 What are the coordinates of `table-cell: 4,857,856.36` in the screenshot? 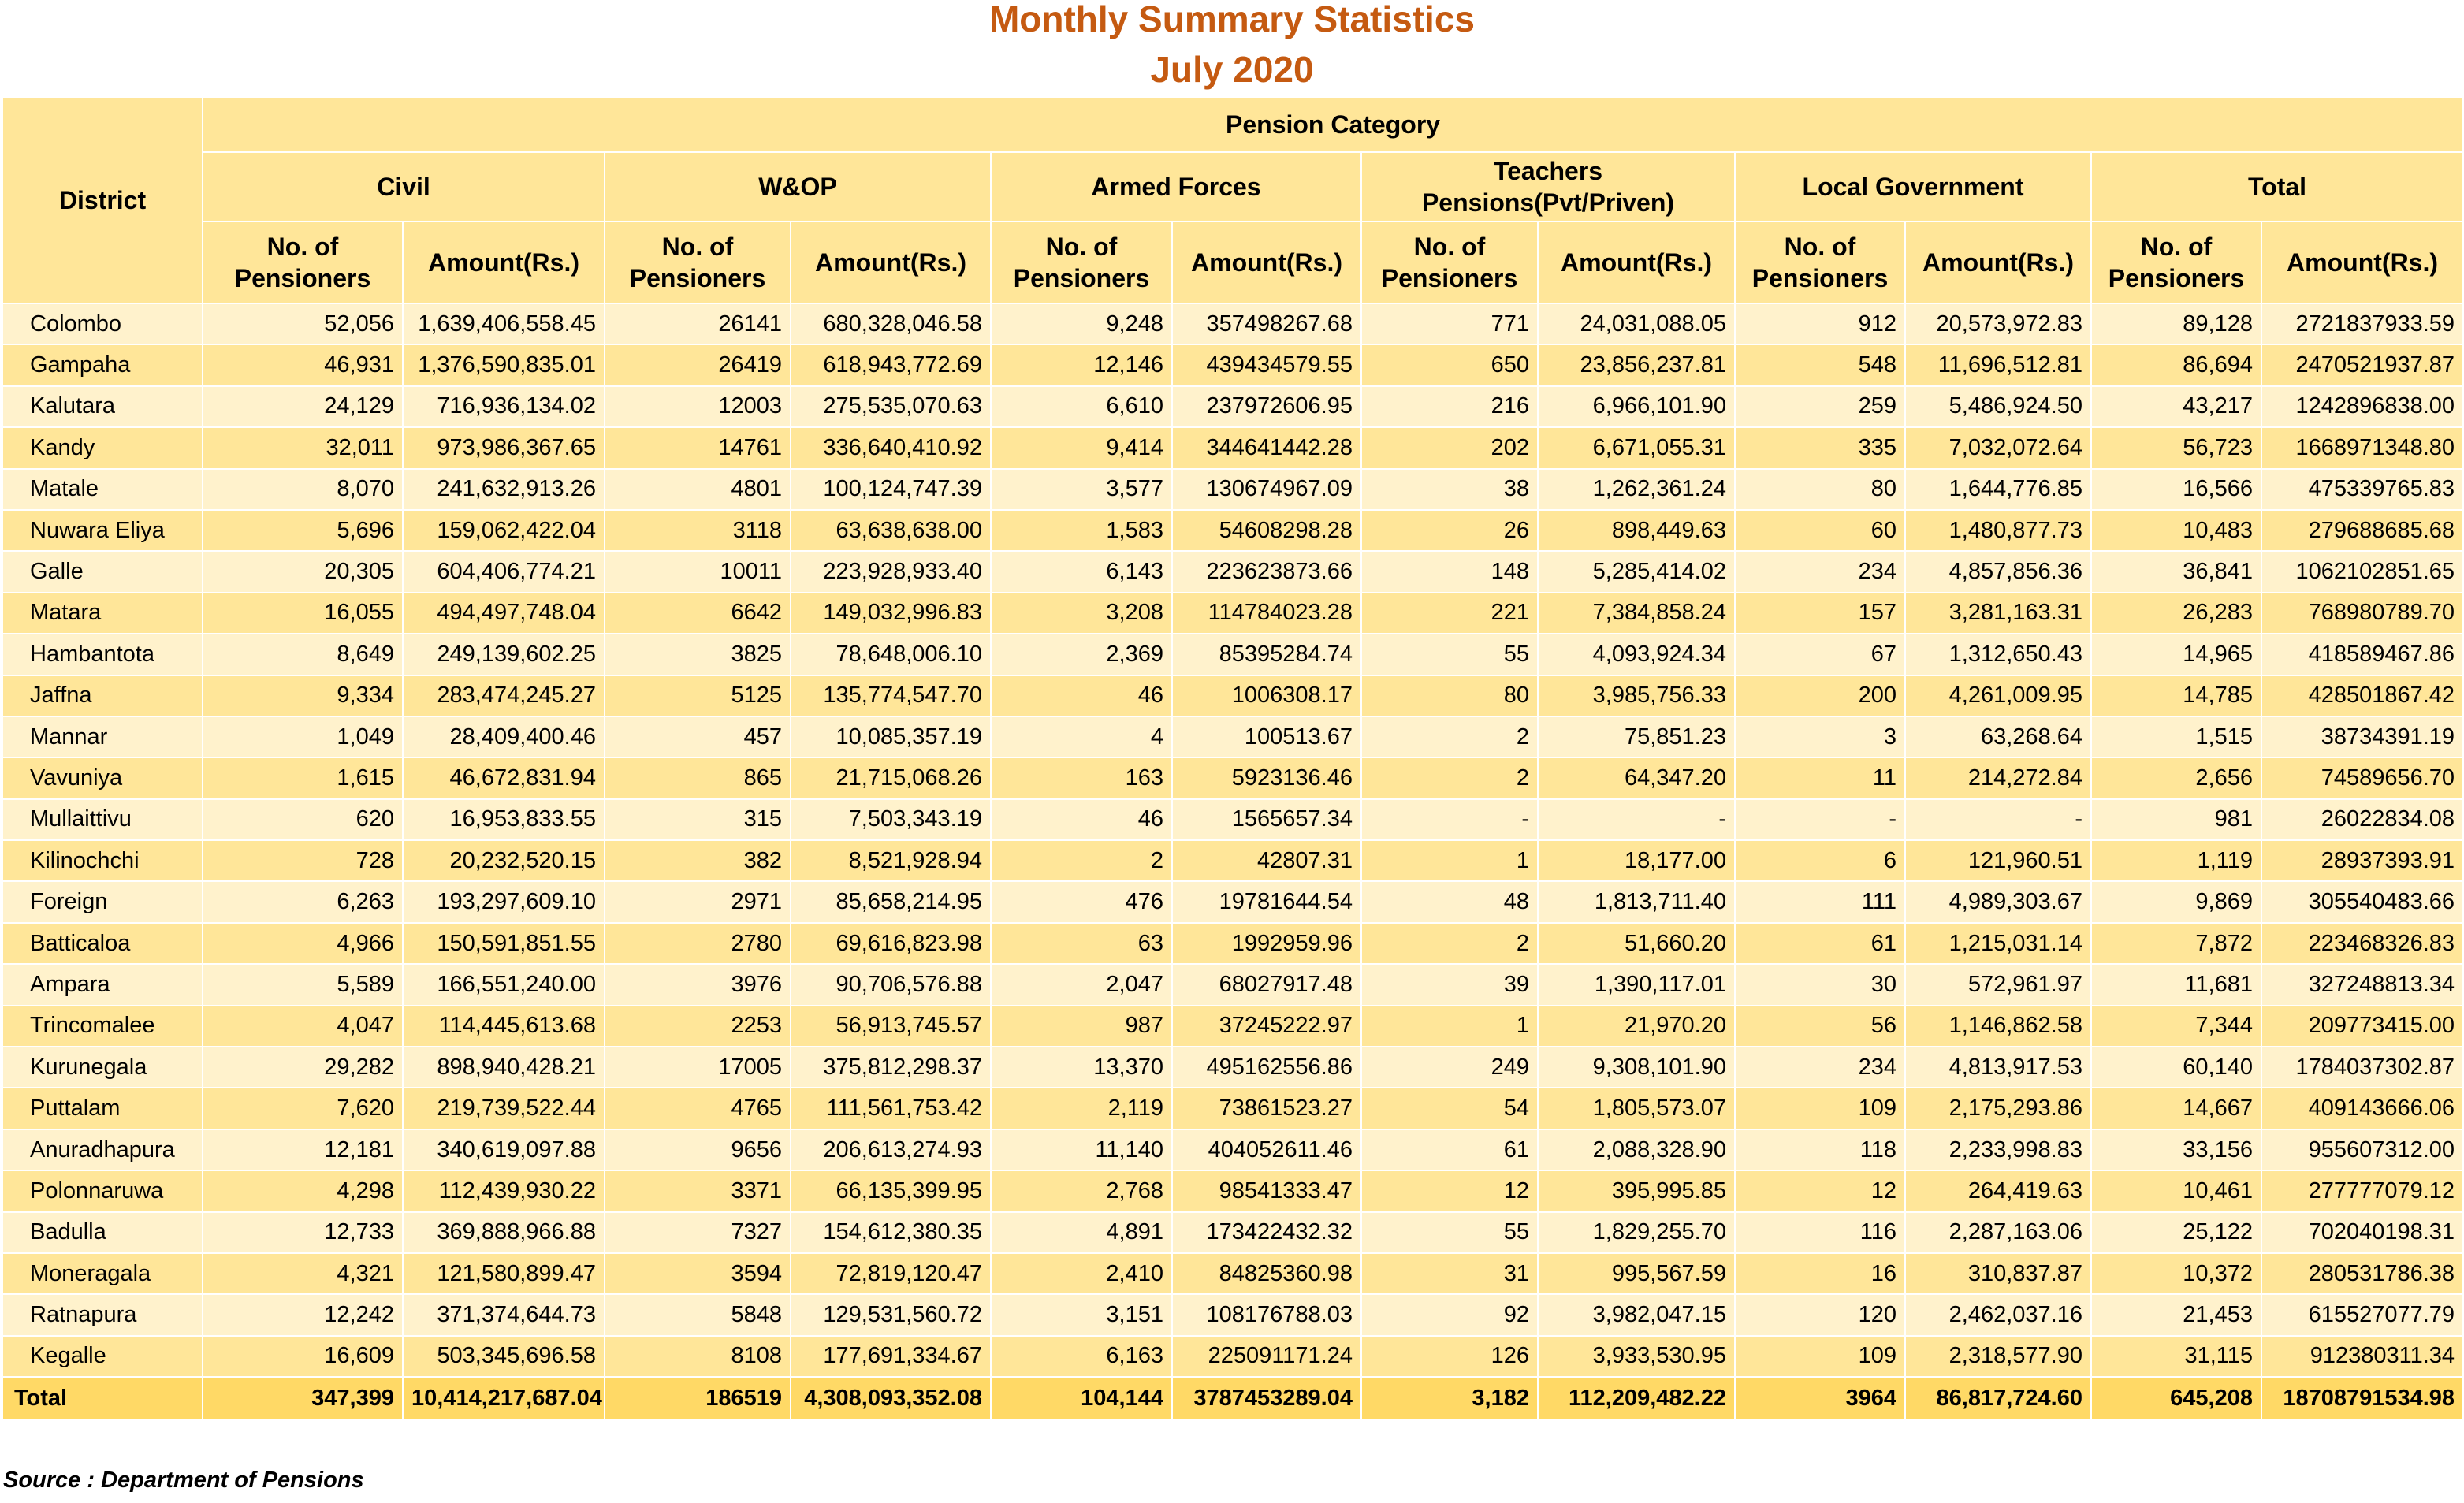 It's located at (1998, 571).